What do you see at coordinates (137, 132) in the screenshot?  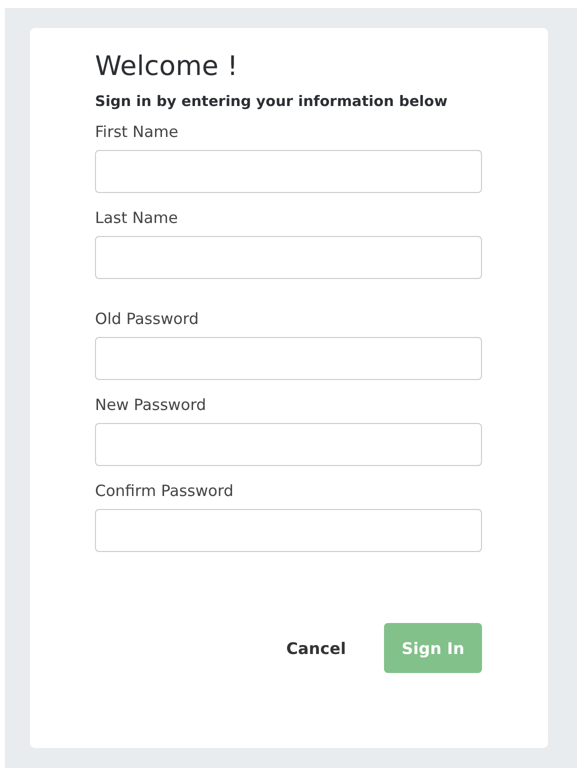 I see `field-label: First Name` at bounding box center [137, 132].